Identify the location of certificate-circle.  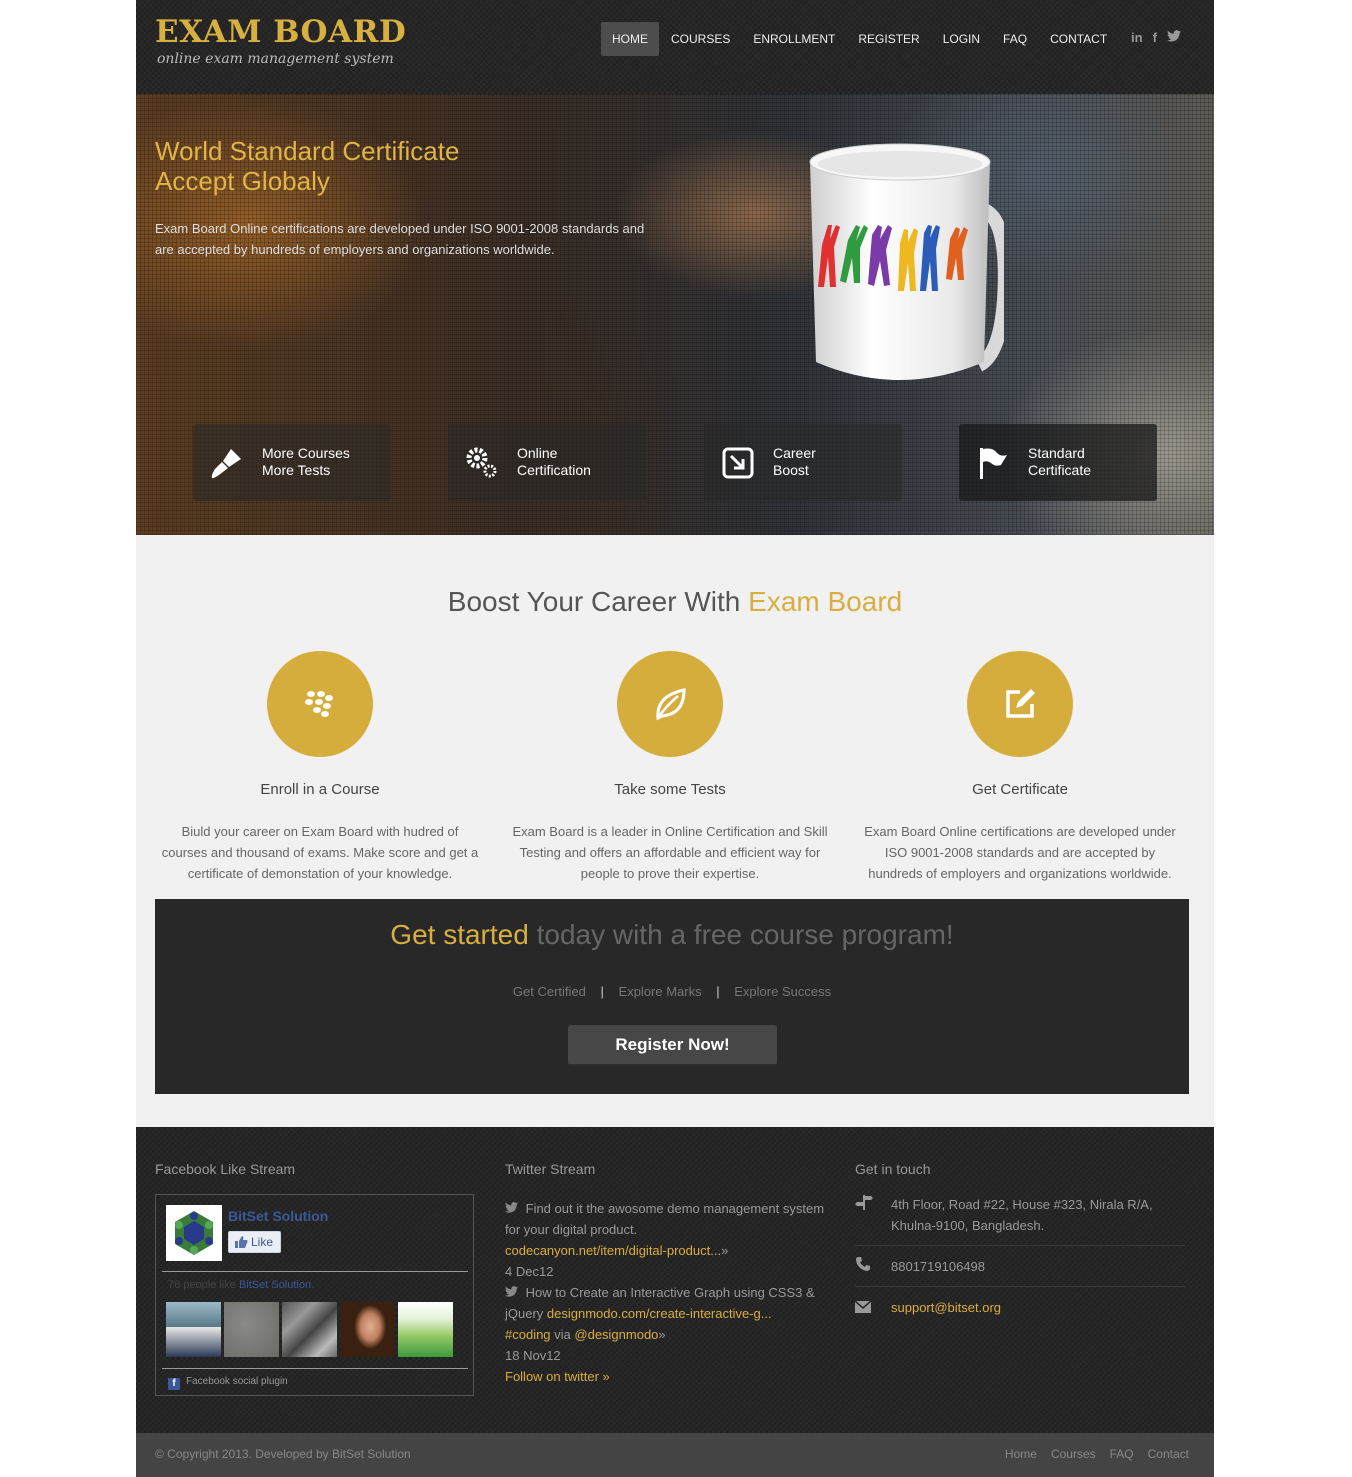
(1020, 704).